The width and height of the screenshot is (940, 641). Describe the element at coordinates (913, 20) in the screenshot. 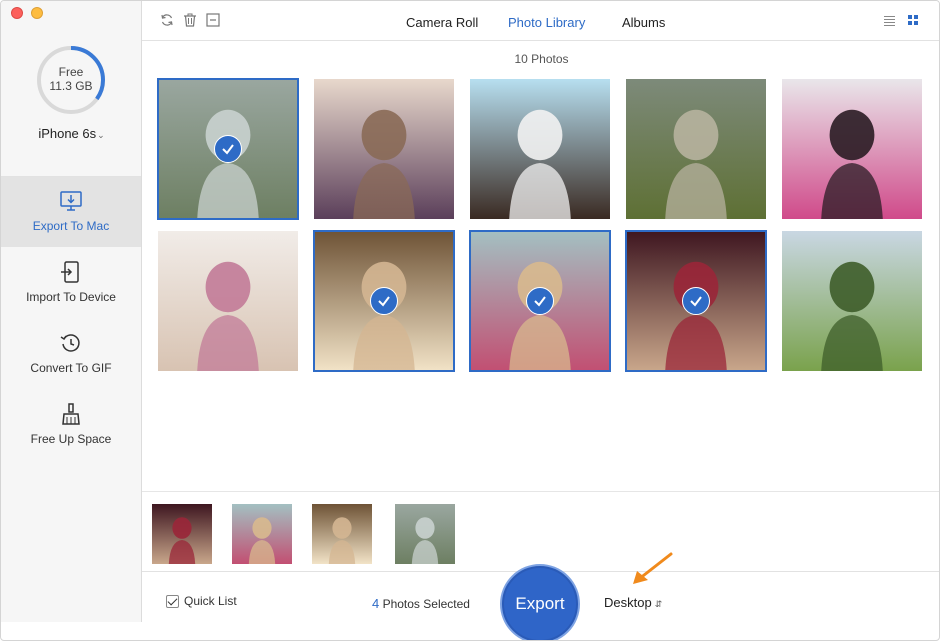

I see `grid-view-icon` at that location.